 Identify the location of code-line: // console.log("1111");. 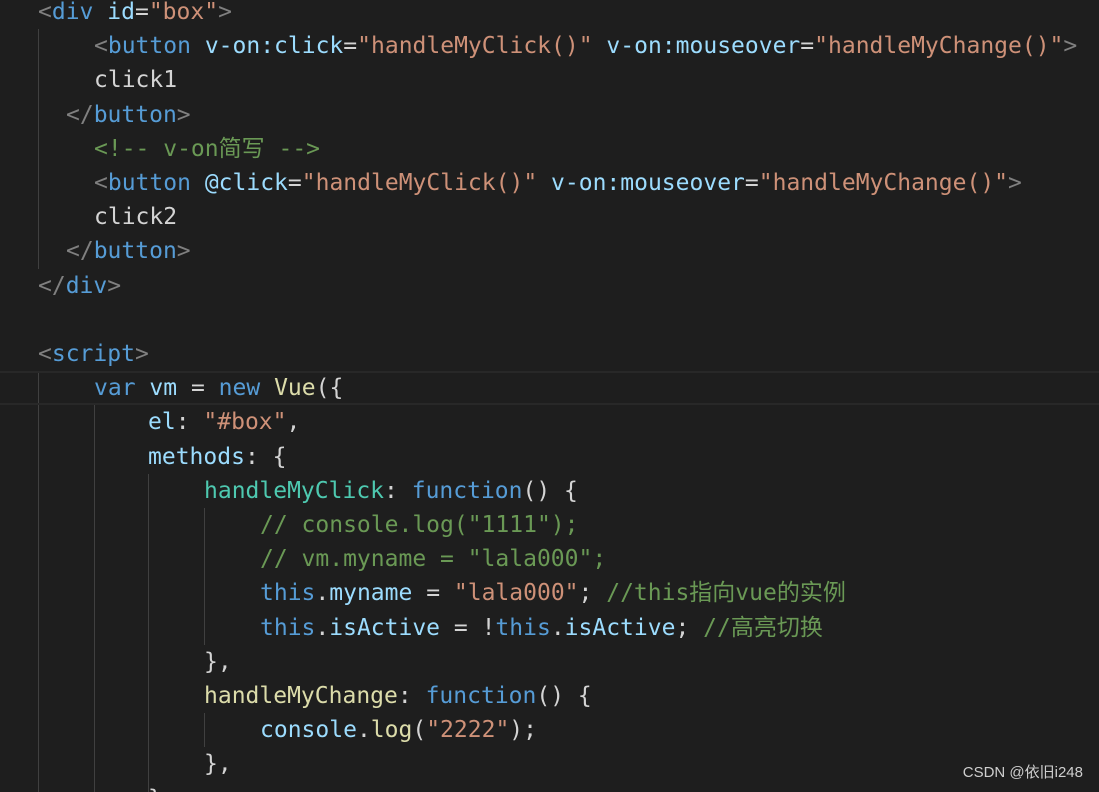
(549, 525).